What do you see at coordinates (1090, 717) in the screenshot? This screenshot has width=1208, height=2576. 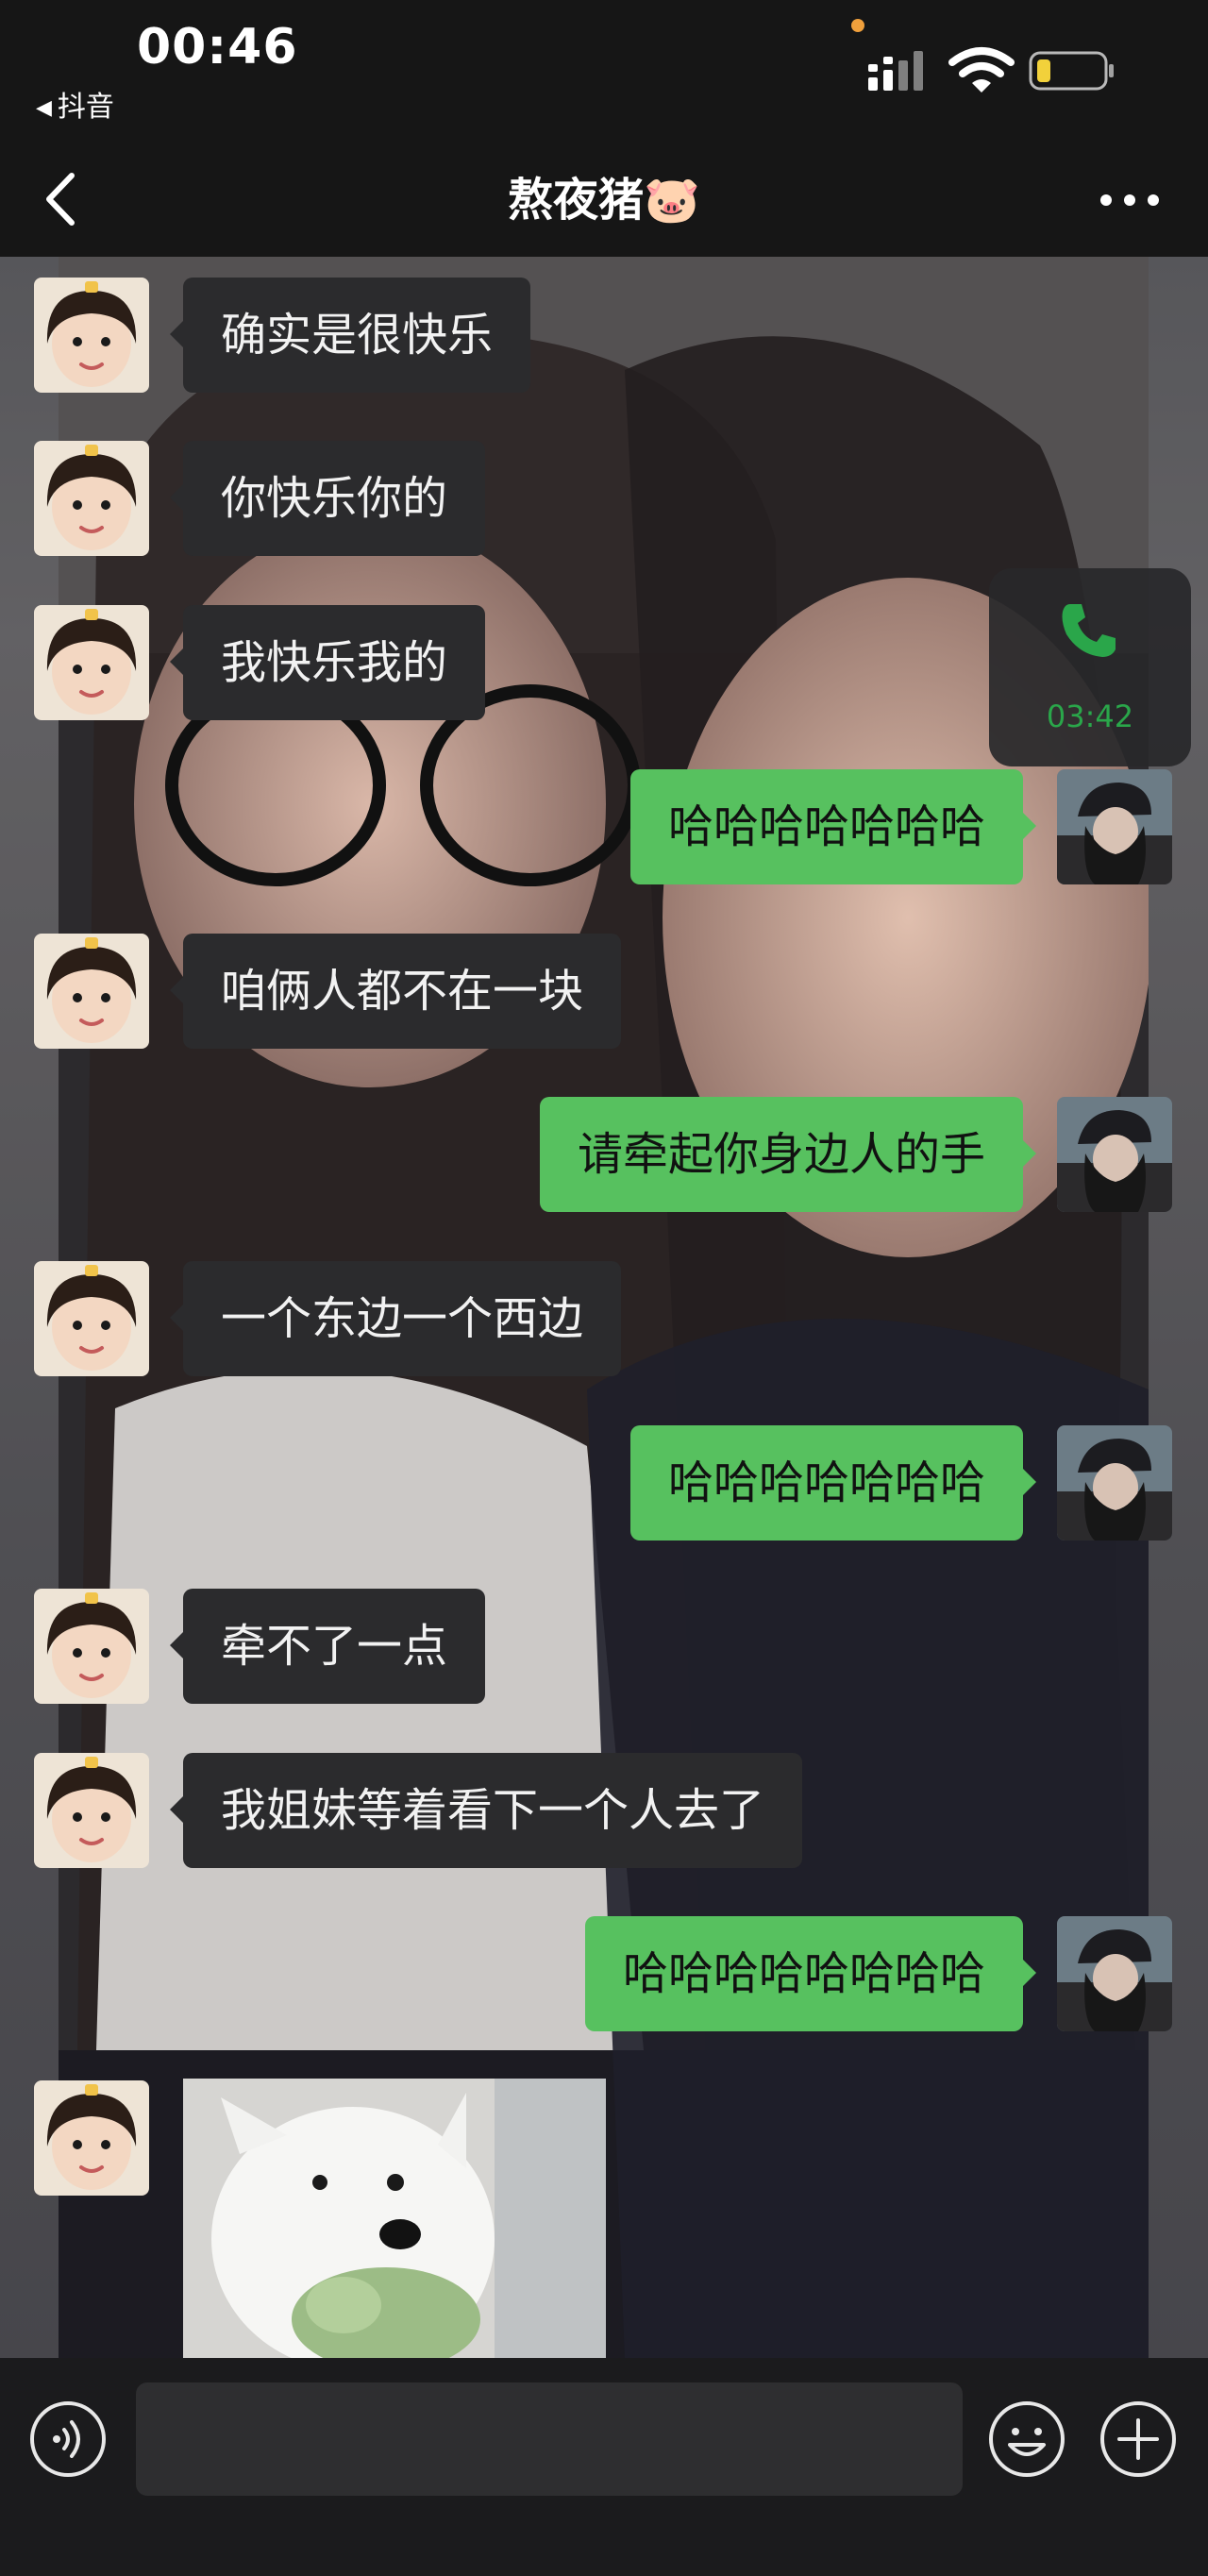 I see `call-timer: 03:42` at bounding box center [1090, 717].